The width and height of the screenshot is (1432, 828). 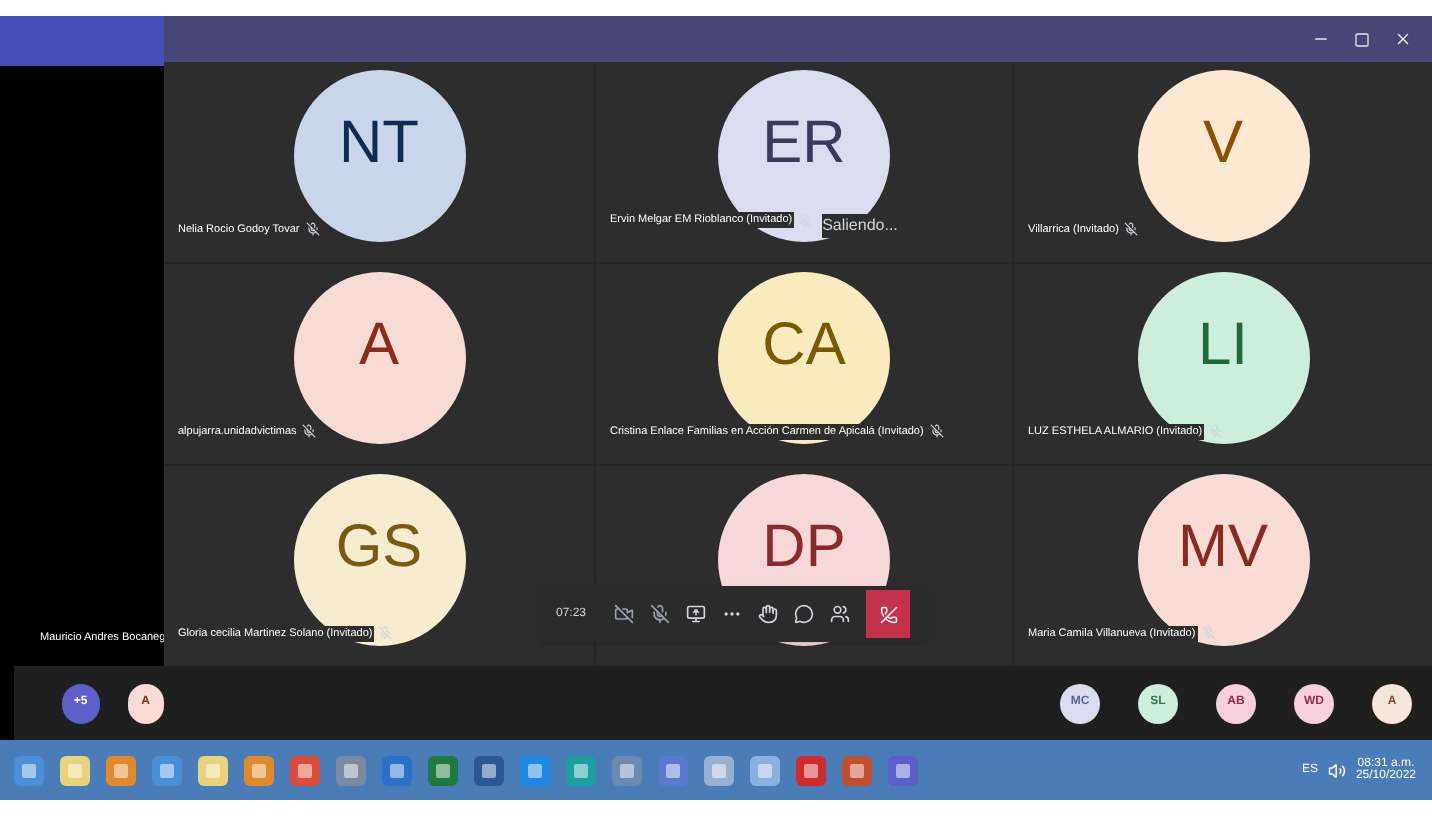 What do you see at coordinates (768, 614) in the screenshot?
I see `raise-hand-icon` at bounding box center [768, 614].